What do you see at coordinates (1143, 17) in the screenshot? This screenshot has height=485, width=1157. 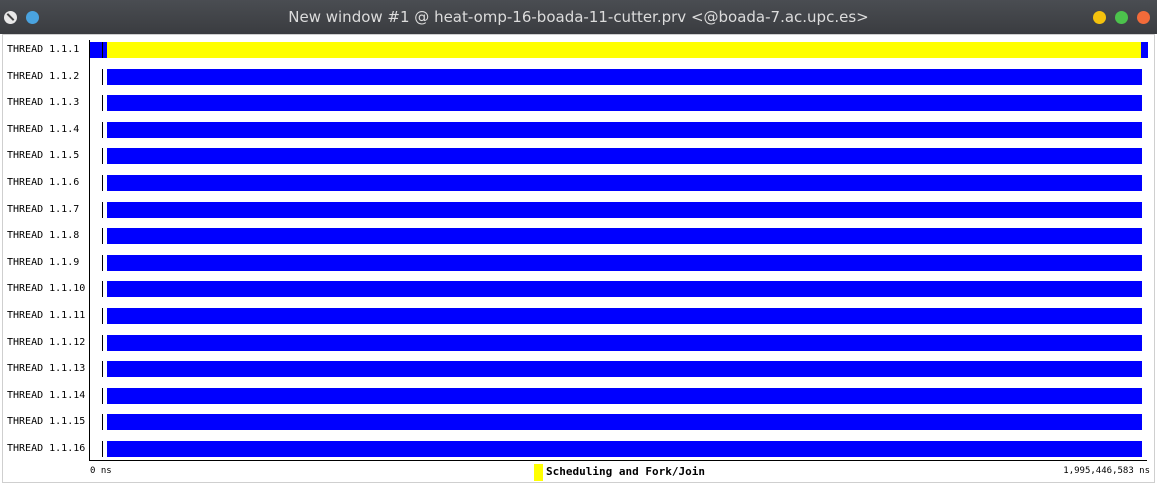 I see `close-icon` at bounding box center [1143, 17].